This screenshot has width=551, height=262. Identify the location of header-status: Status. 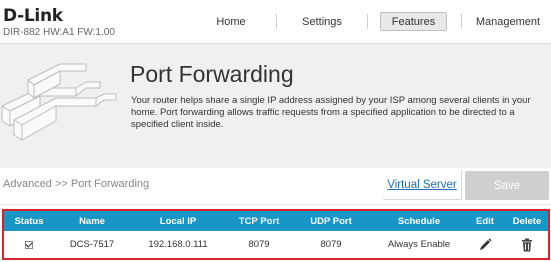
(29, 221).